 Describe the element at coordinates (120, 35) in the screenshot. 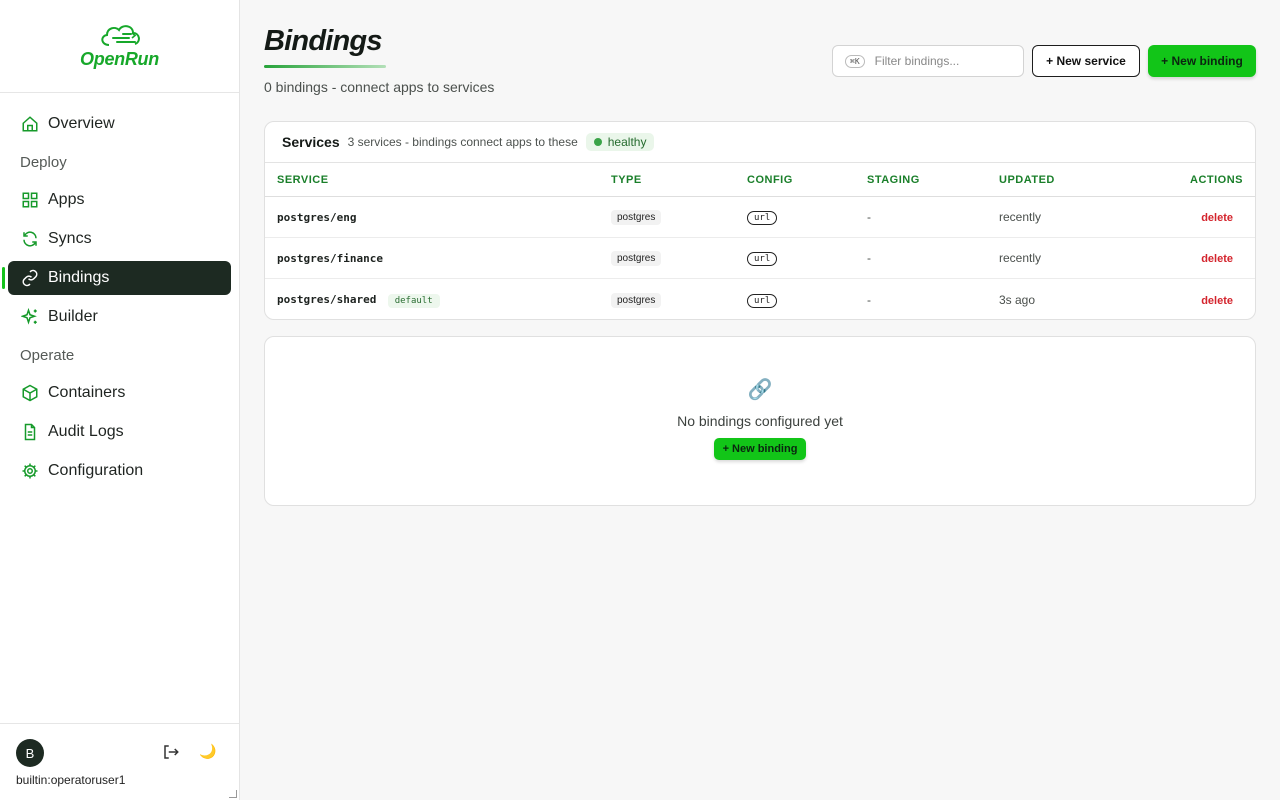

I see `cloud-logo-icon` at that location.